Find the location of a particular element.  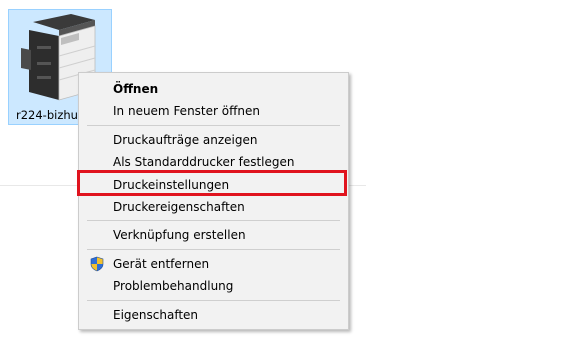

menu-item-label: Als Standarddrucker festlegen is located at coordinates (204, 162).